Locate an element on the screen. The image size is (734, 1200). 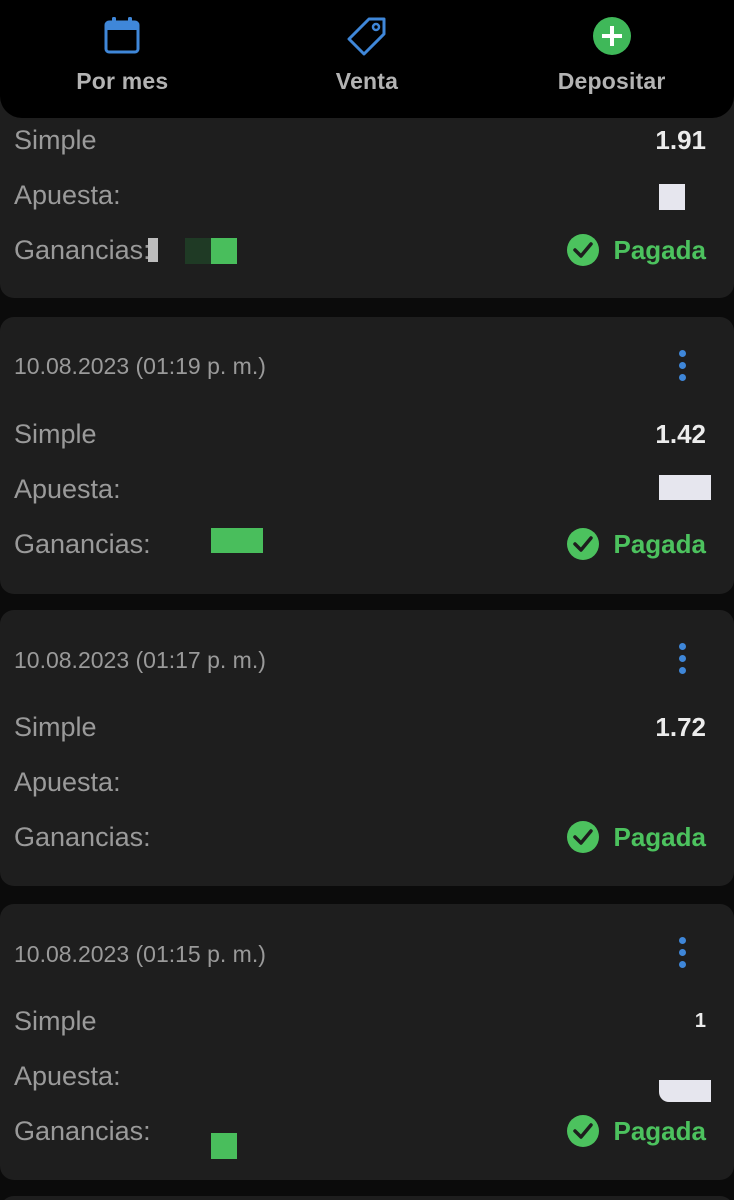
bet-type-row: Simple 1.42 is located at coordinates (360, 434).